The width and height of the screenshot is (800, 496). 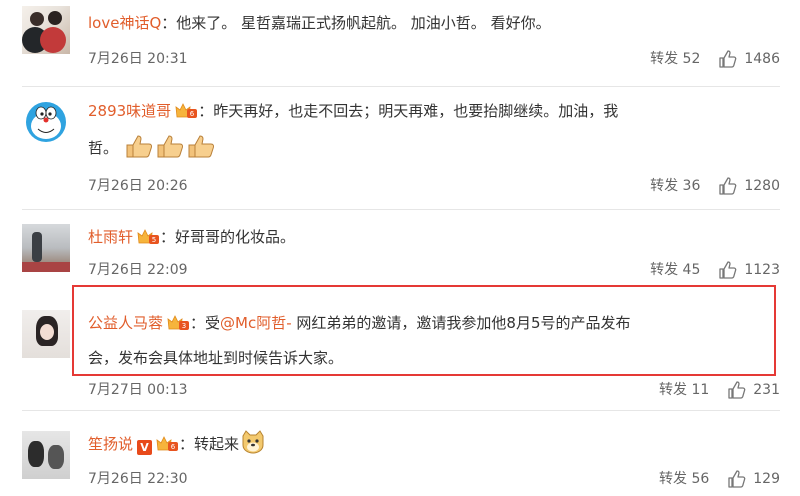 I want to click on comment-actions: 转发 11 231, so click(x=719, y=390).